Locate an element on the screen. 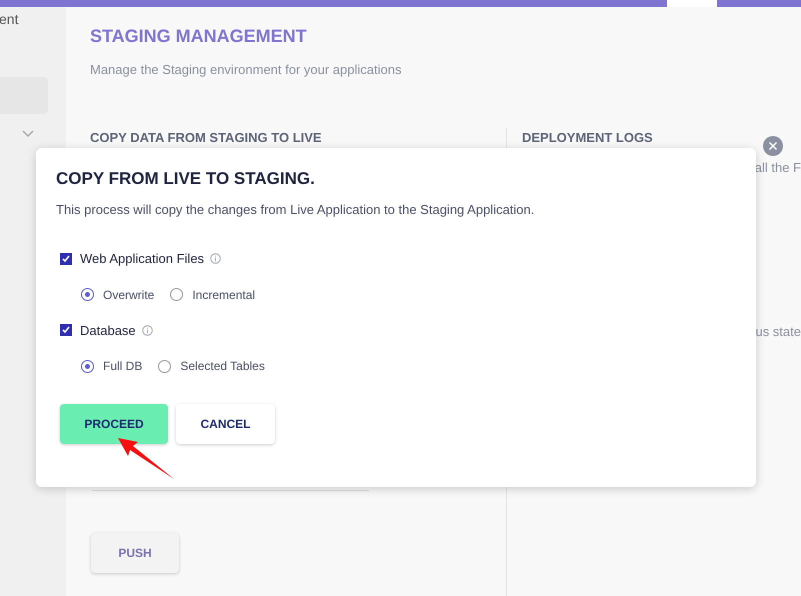  radio-label: Overwrite is located at coordinates (128, 295).